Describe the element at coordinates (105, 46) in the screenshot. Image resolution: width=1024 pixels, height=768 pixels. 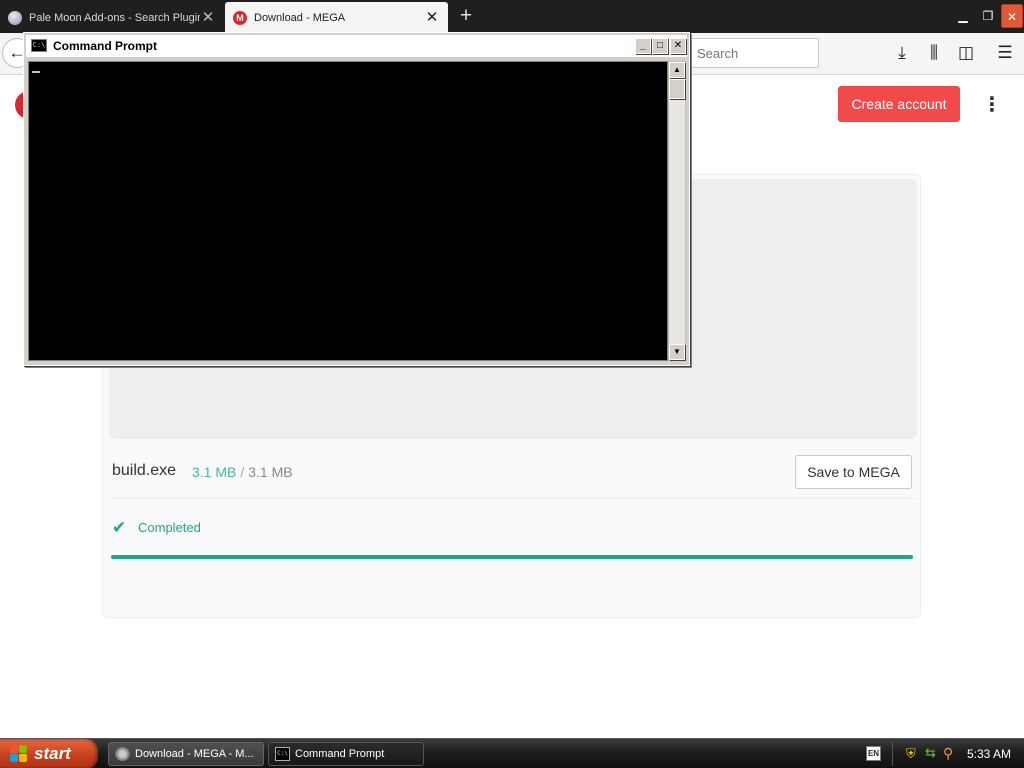
I see `cmd-window-title: Command Prompt` at that location.